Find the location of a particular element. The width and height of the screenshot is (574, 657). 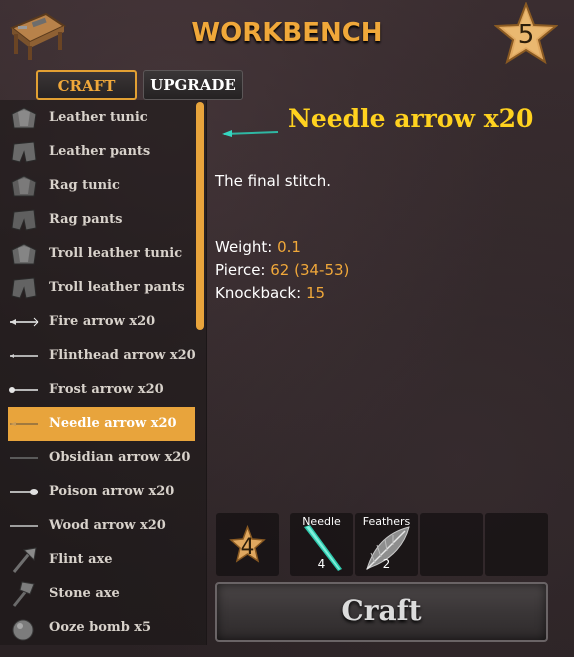

craft-button: Craft is located at coordinates (381, 612).